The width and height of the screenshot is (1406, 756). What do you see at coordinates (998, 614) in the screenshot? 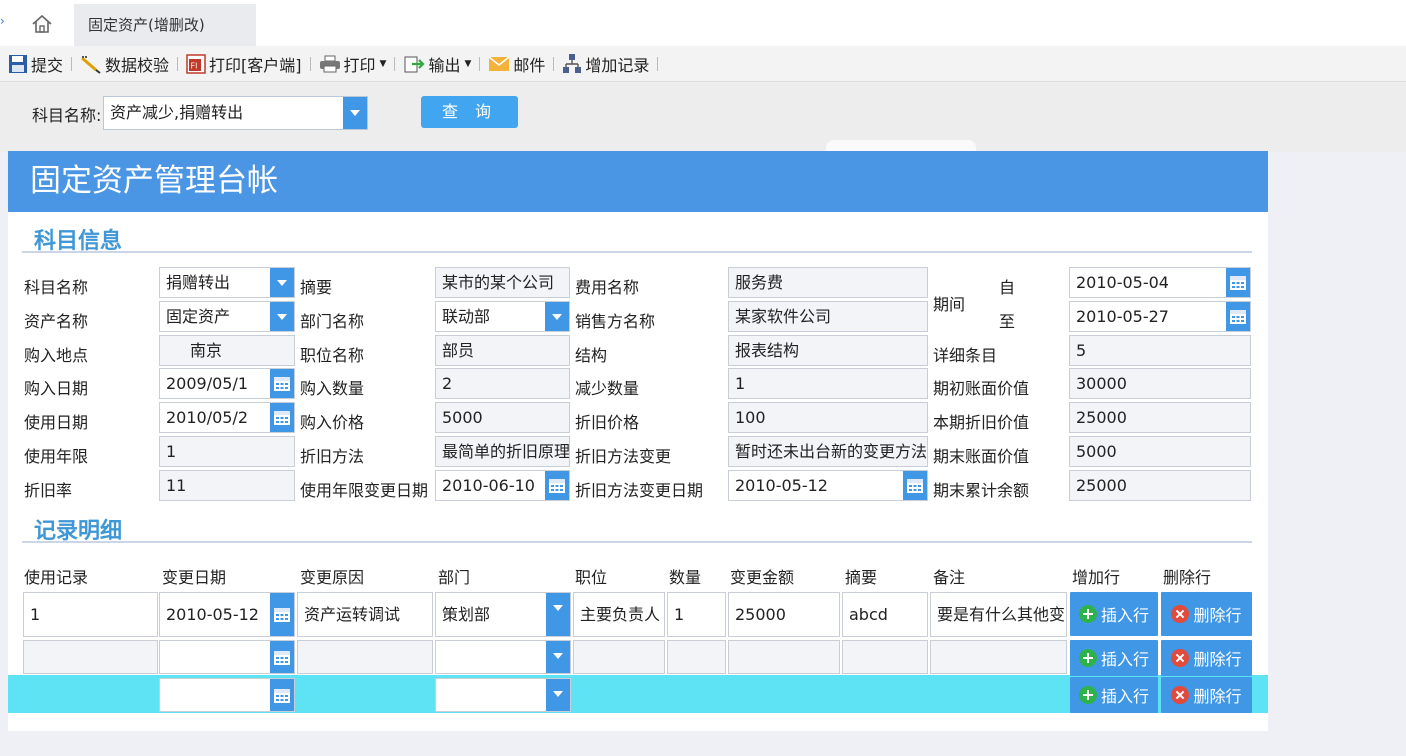
I see `table-cell-remark: 要是有什么其他变` at bounding box center [998, 614].